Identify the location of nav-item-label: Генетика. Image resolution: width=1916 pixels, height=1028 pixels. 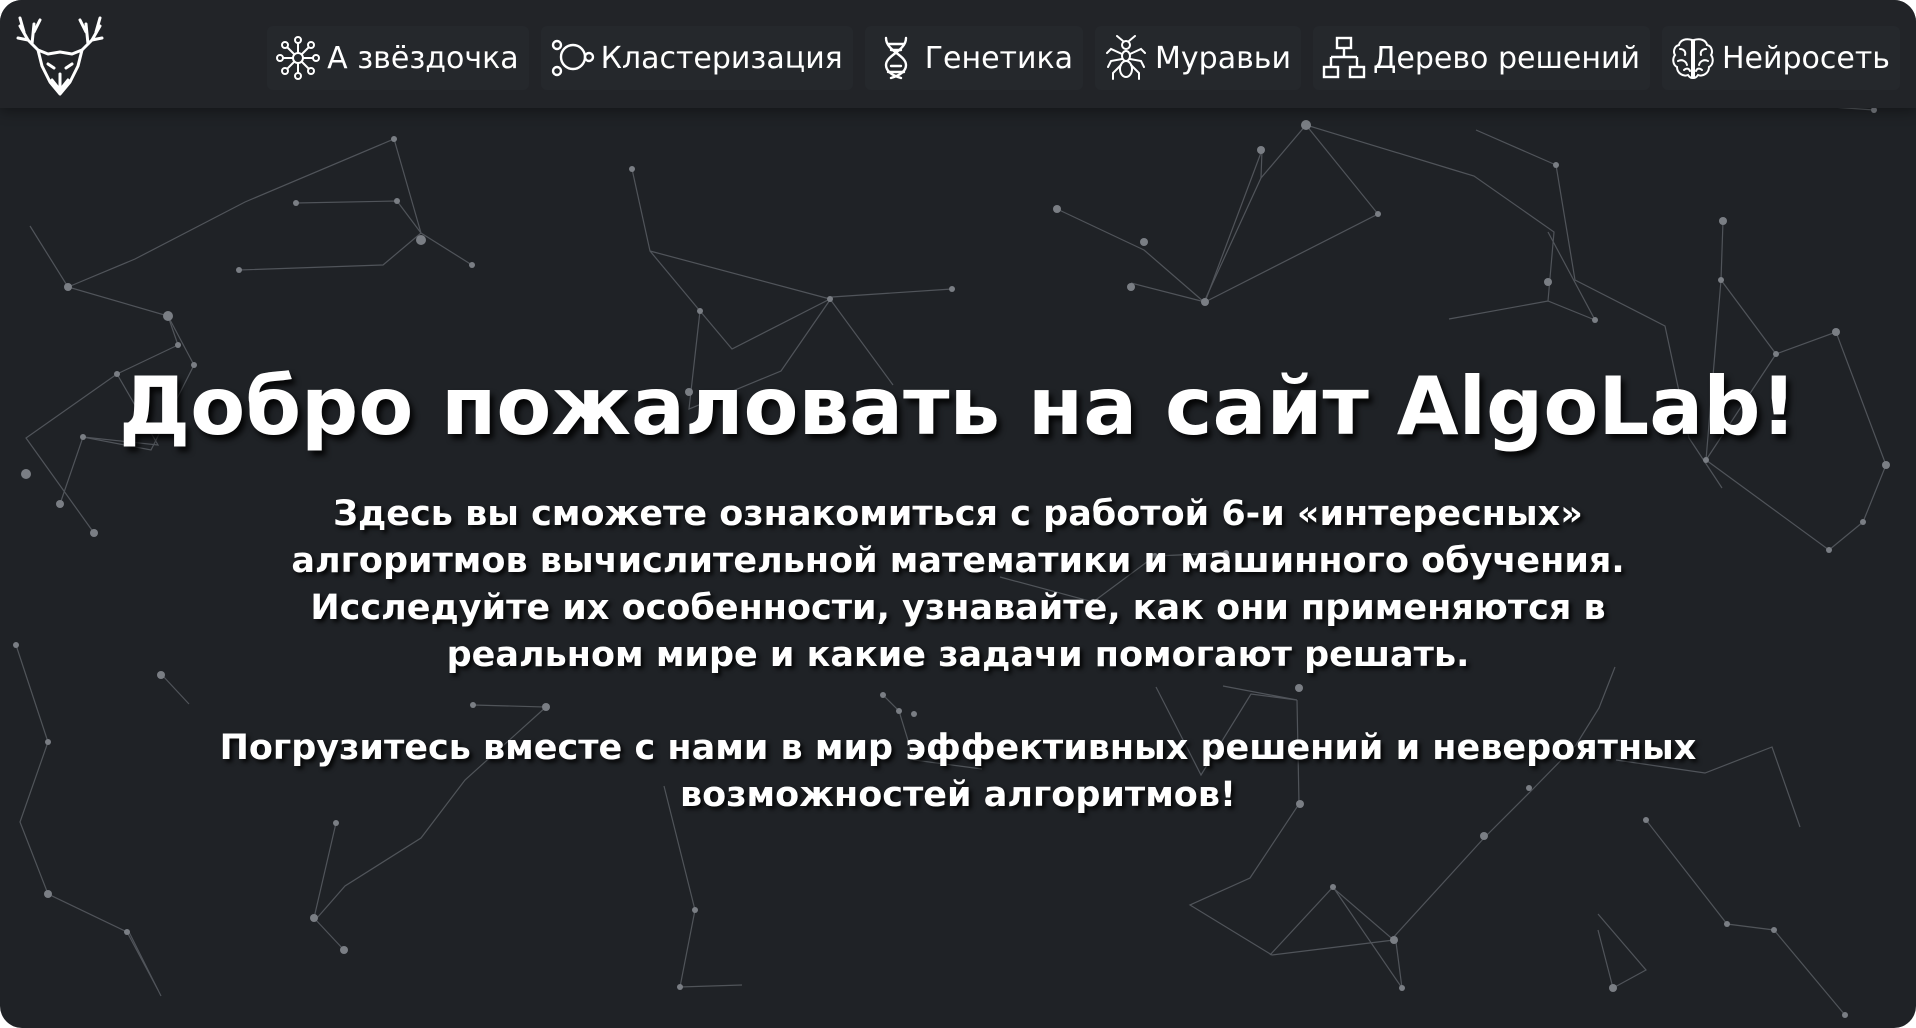
(999, 58).